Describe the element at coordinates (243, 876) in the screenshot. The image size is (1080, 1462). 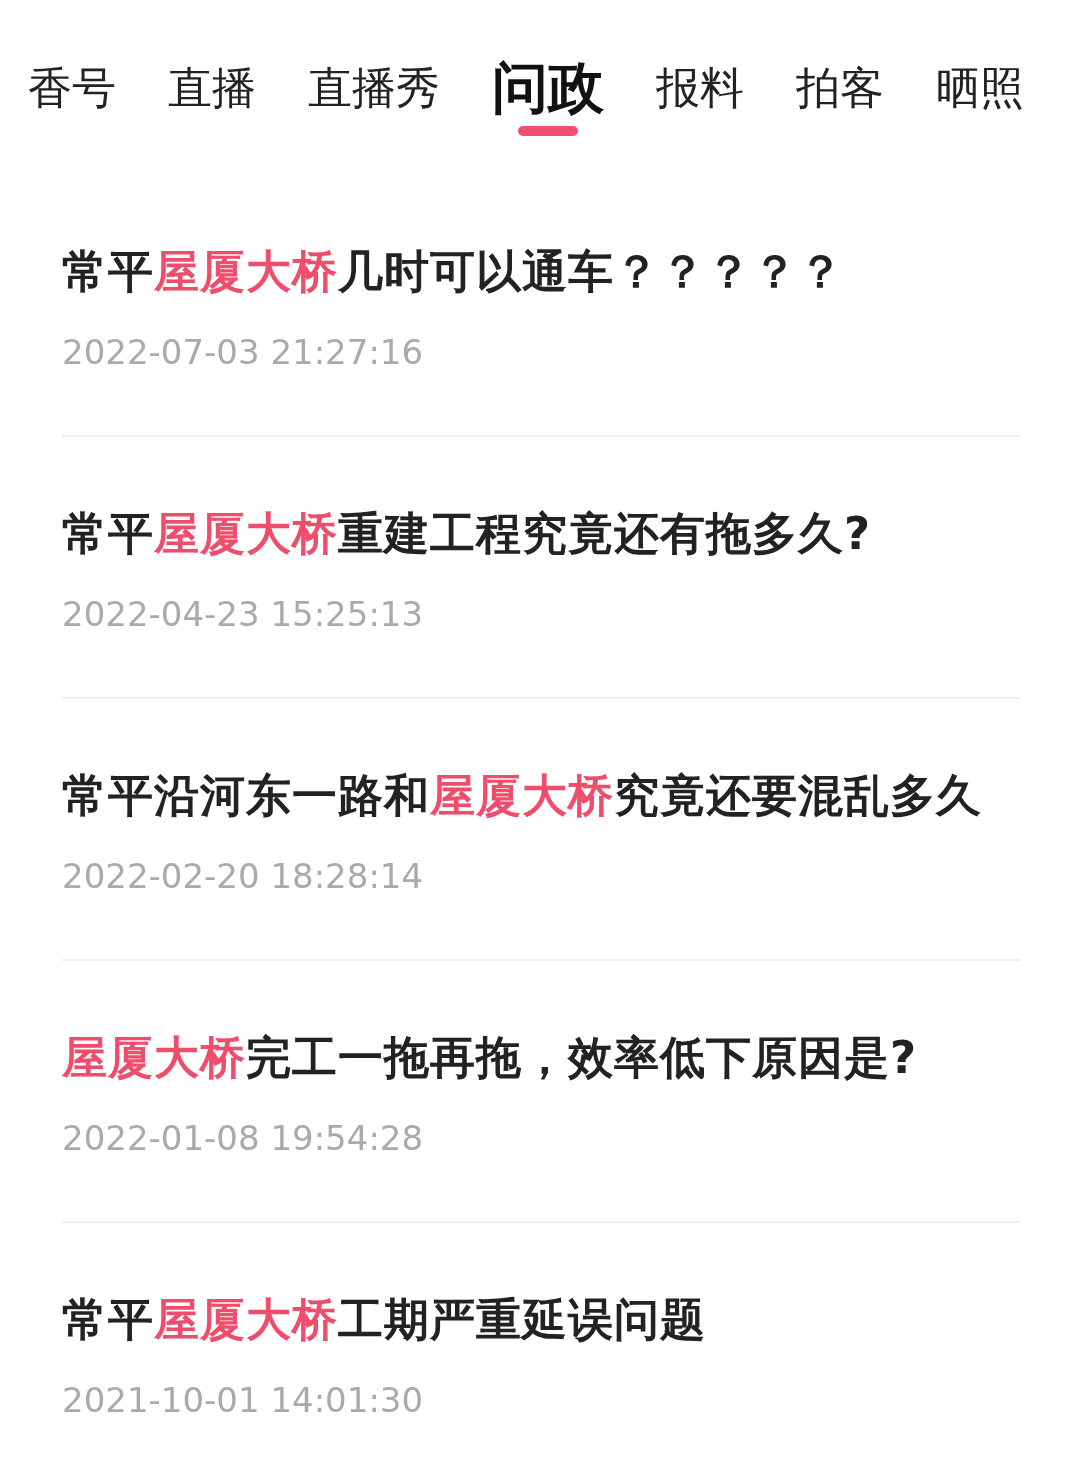
I see `post-time: 2022-02-20 18:28:14` at that location.